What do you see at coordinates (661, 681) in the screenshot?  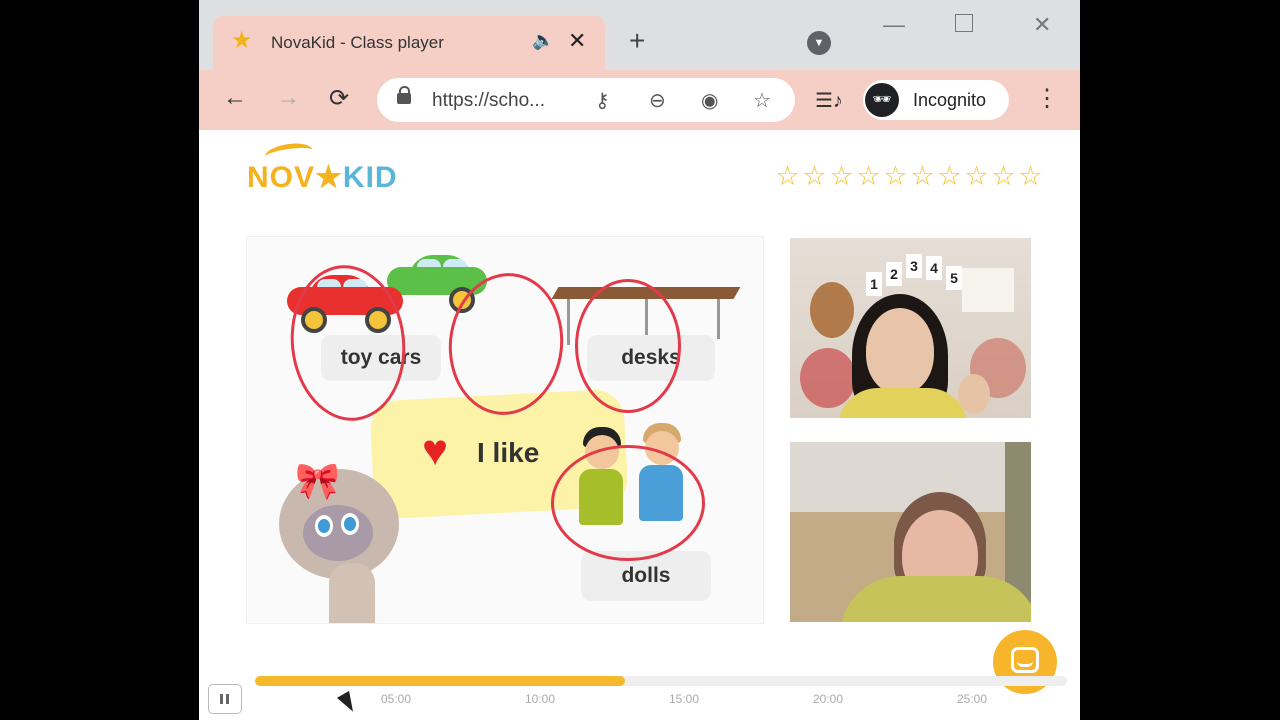 I see `playback-progress` at bounding box center [661, 681].